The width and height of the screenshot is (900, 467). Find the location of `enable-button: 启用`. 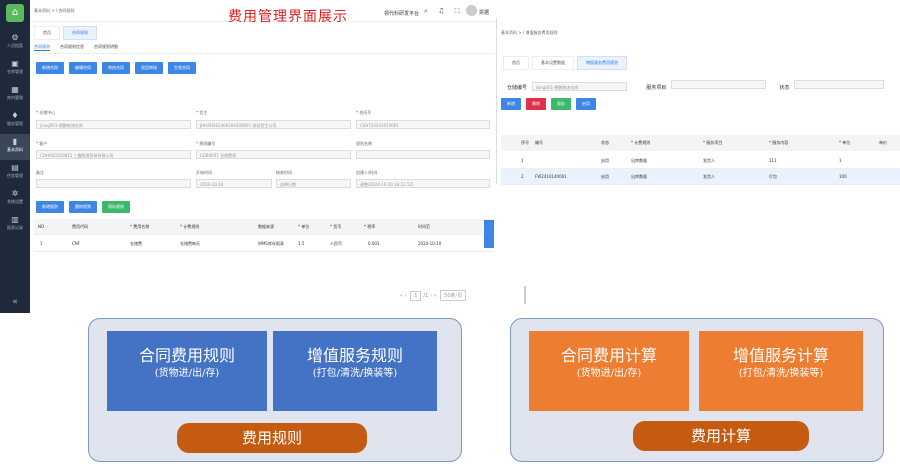

enable-button: 启用 is located at coordinates (586, 104).